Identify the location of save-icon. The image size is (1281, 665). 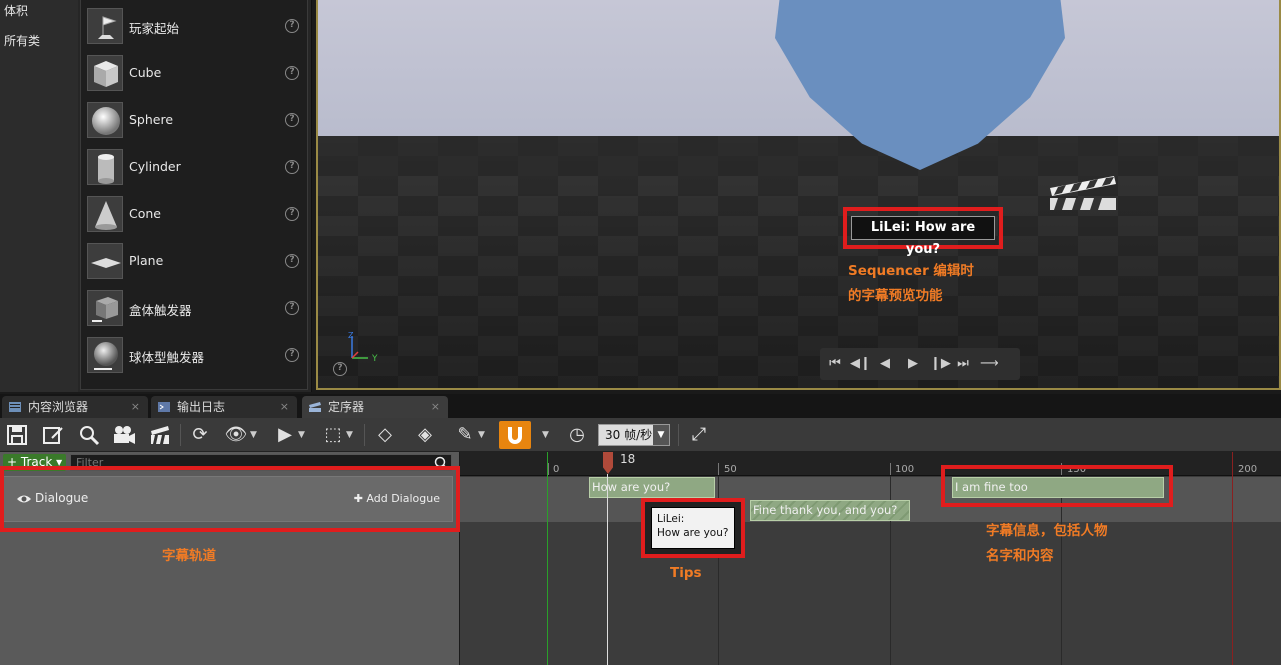
(17, 435).